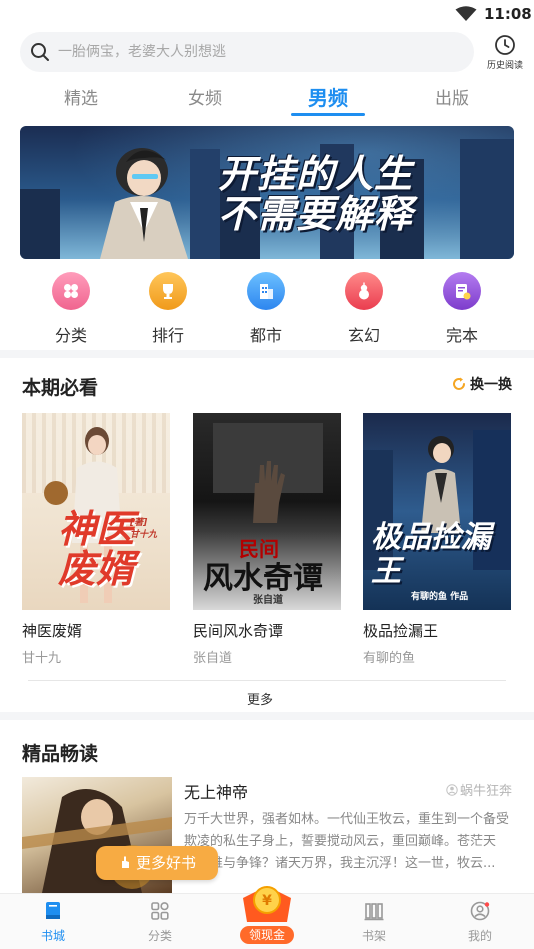  What do you see at coordinates (81, 96) in the screenshot?
I see `tab-featured: 精选` at bounding box center [81, 96].